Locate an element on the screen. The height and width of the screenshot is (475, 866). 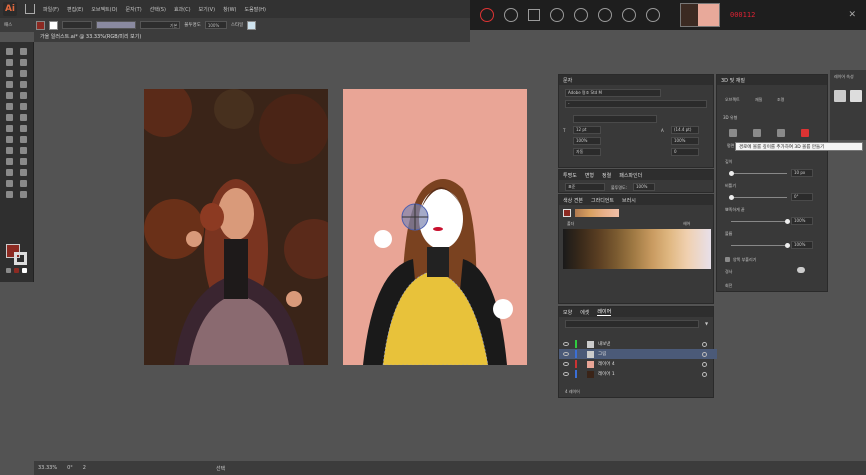
symbol-sprayer-icon is located at coordinates (9, 172).